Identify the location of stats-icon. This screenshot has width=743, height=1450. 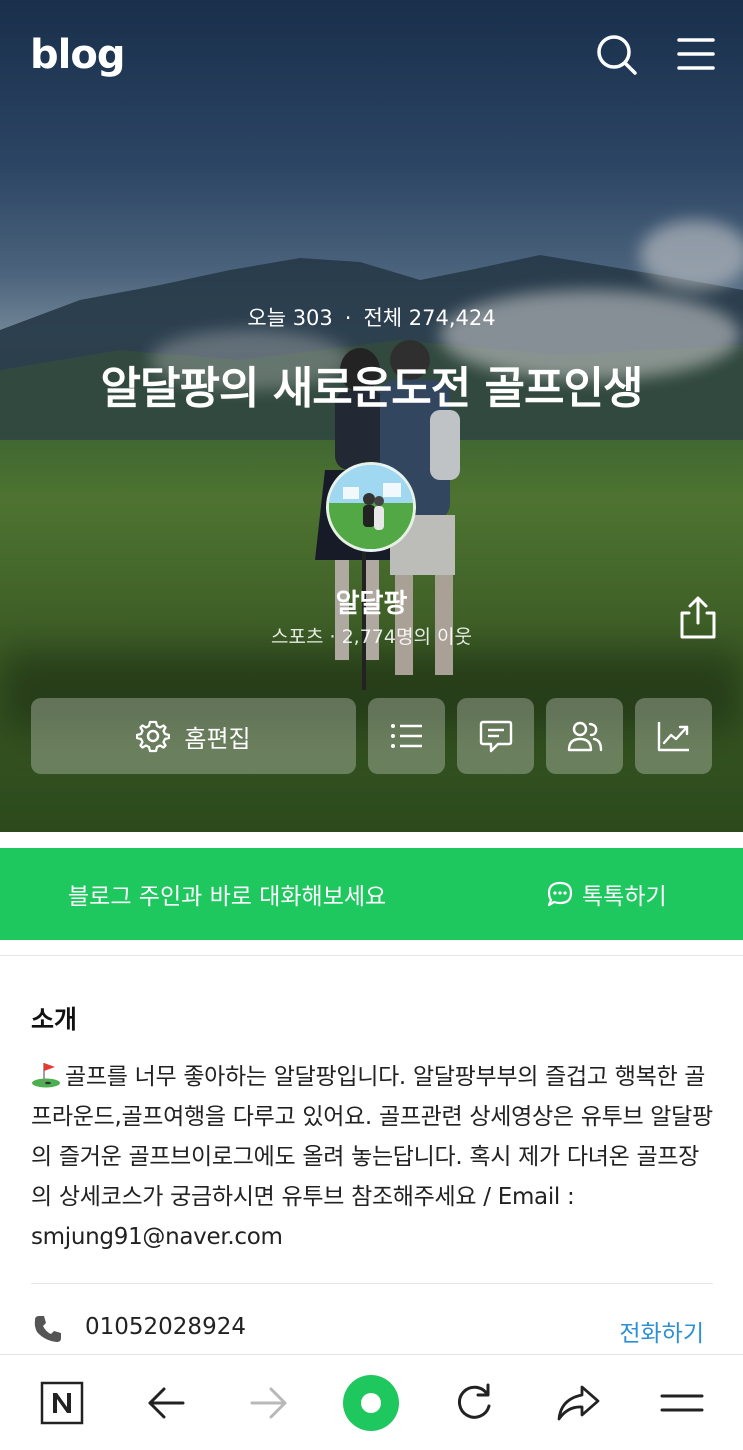
(673, 737).